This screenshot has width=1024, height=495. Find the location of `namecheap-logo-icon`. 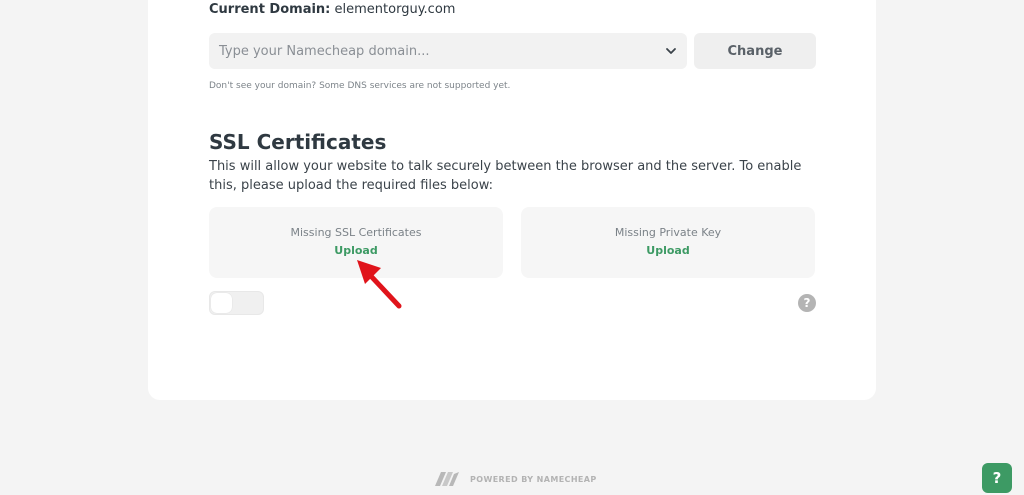

namecheap-logo-icon is located at coordinates (447, 479).